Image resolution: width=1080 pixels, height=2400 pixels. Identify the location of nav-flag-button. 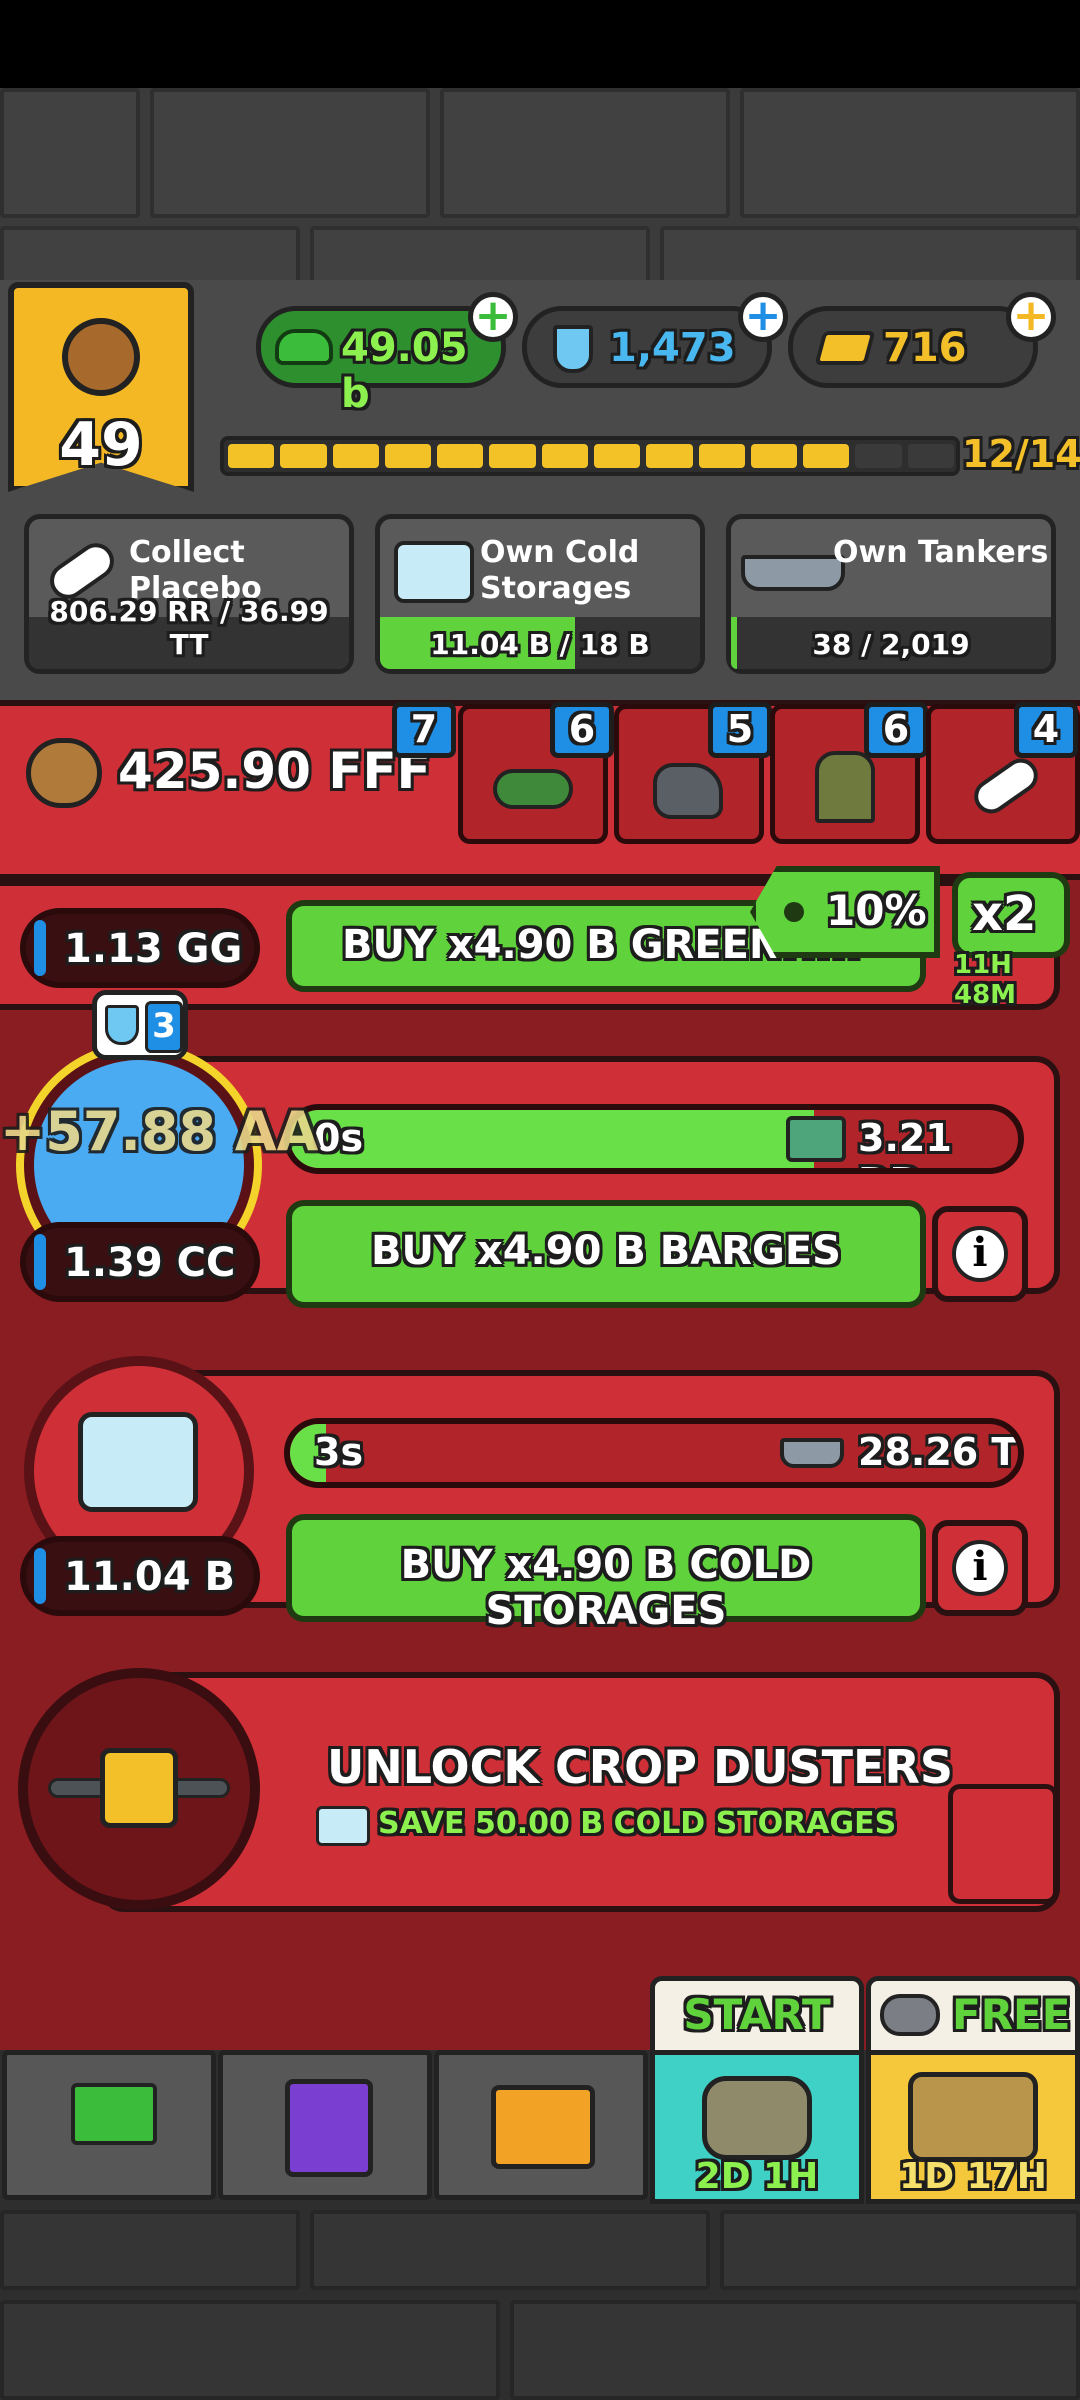
(109, 2125).